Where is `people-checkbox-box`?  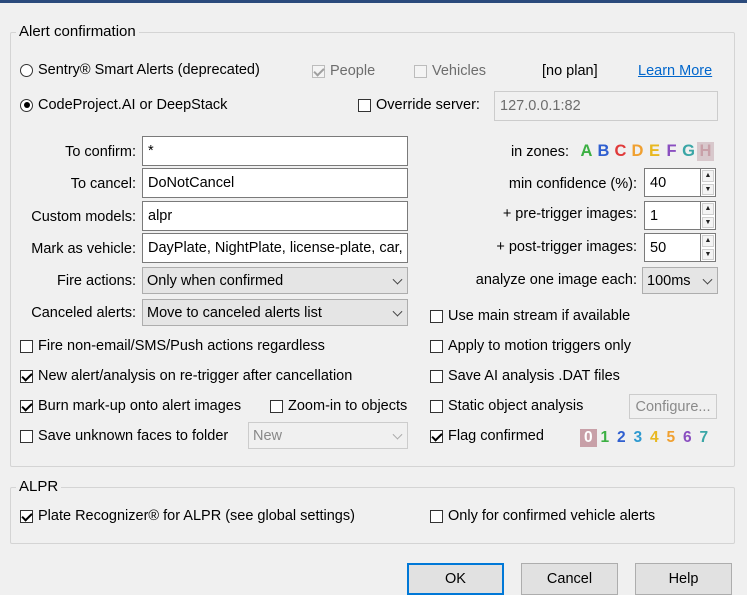
people-checkbox-box is located at coordinates (318, 71).